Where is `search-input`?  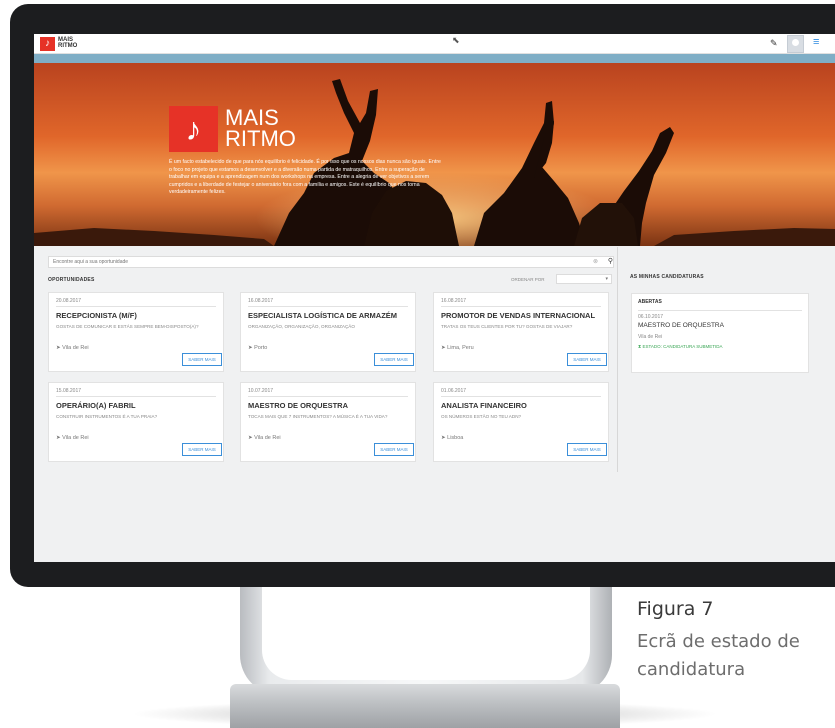
search-input is located at coordinates (313, 262).